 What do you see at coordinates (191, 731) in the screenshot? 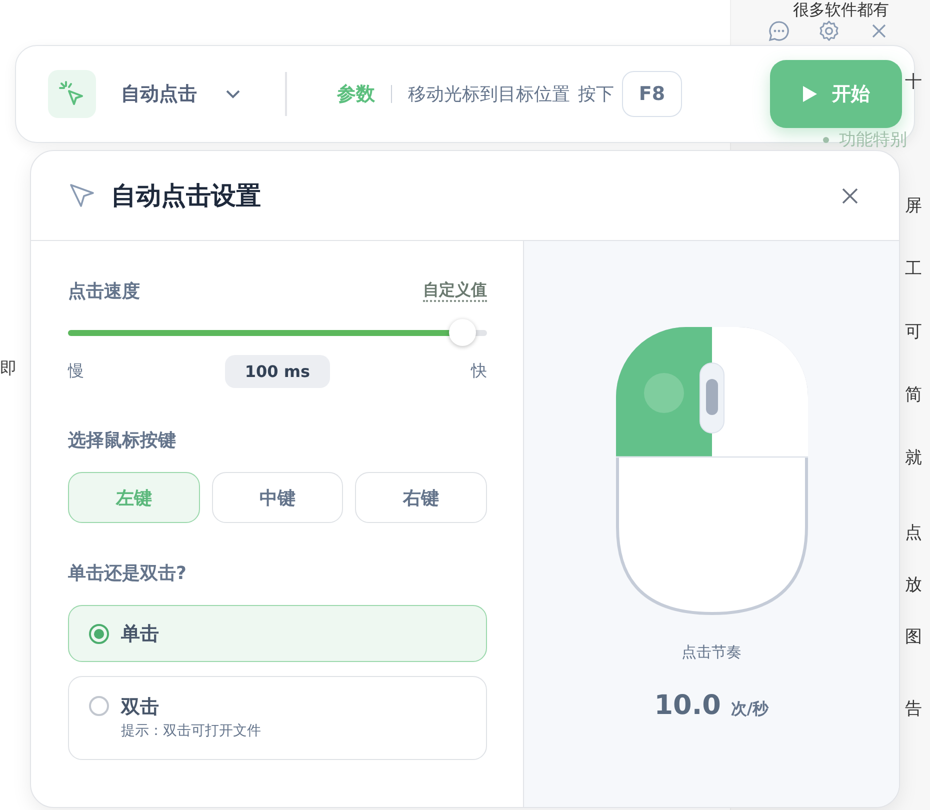
I see `option-hint: 提示：双击可打开文件` at bounding box center [191, 731].